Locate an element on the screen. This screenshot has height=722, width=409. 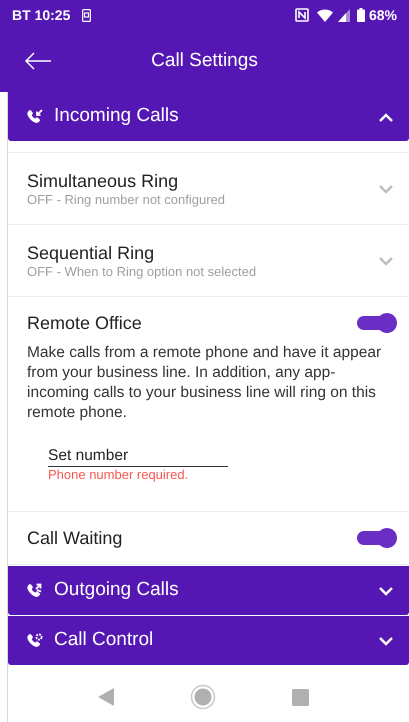
page-title: Call Settings is located at coordinates (204, 60).